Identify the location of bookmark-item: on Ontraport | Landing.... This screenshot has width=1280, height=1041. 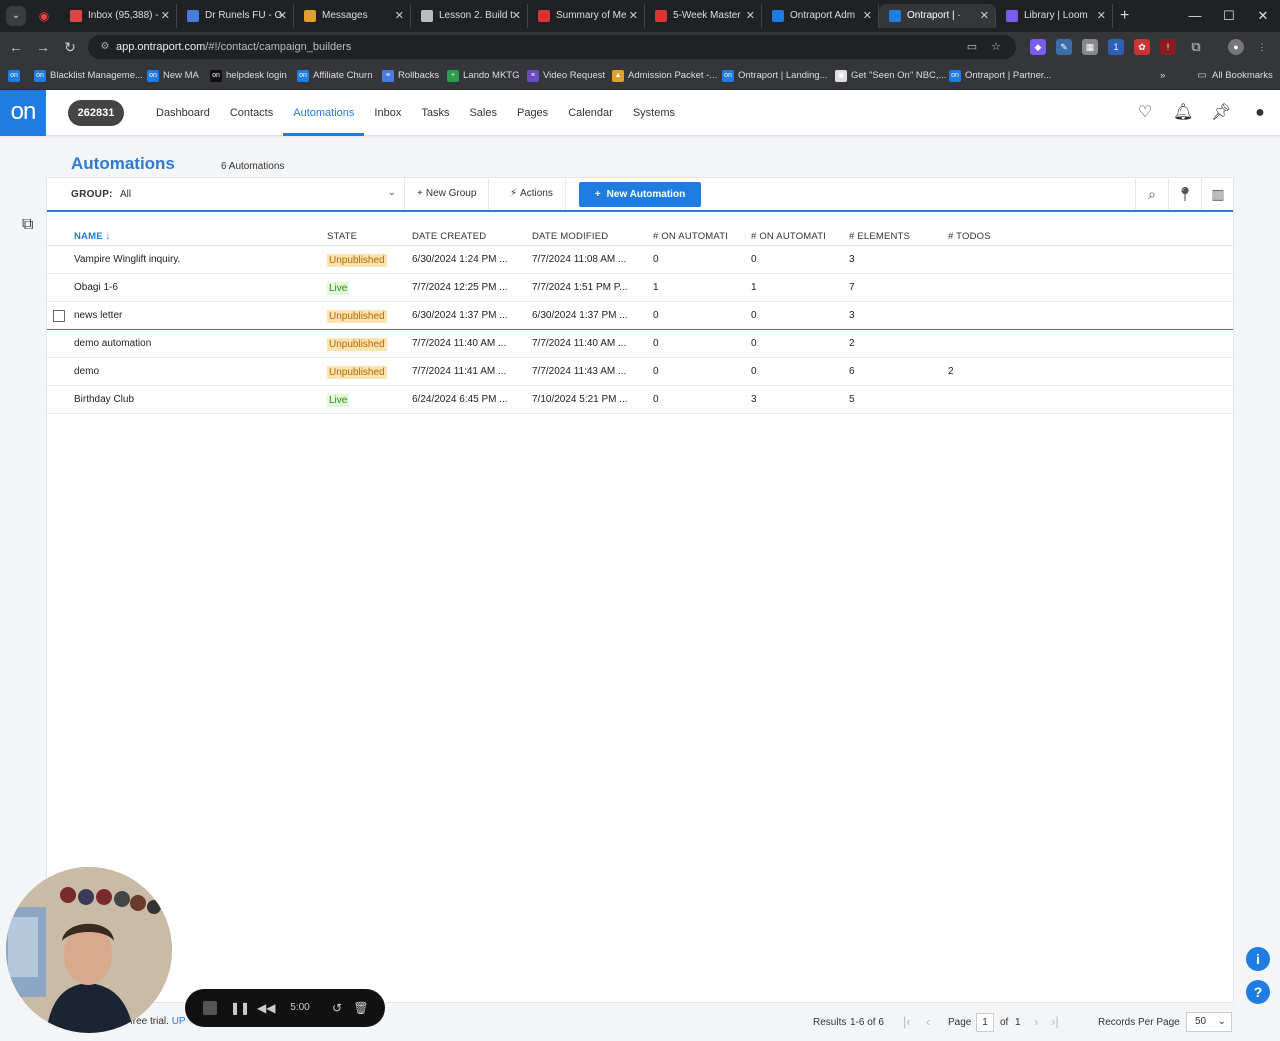
(775, 76).